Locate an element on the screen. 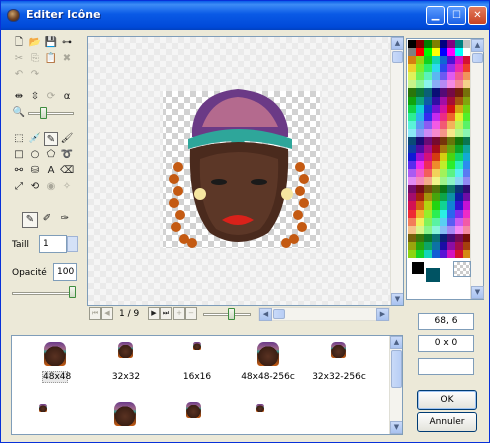 Image resolution: width=490 pixels, height=443 pixels. copy-icon: ⎘ is located at coordinates (35, 59).